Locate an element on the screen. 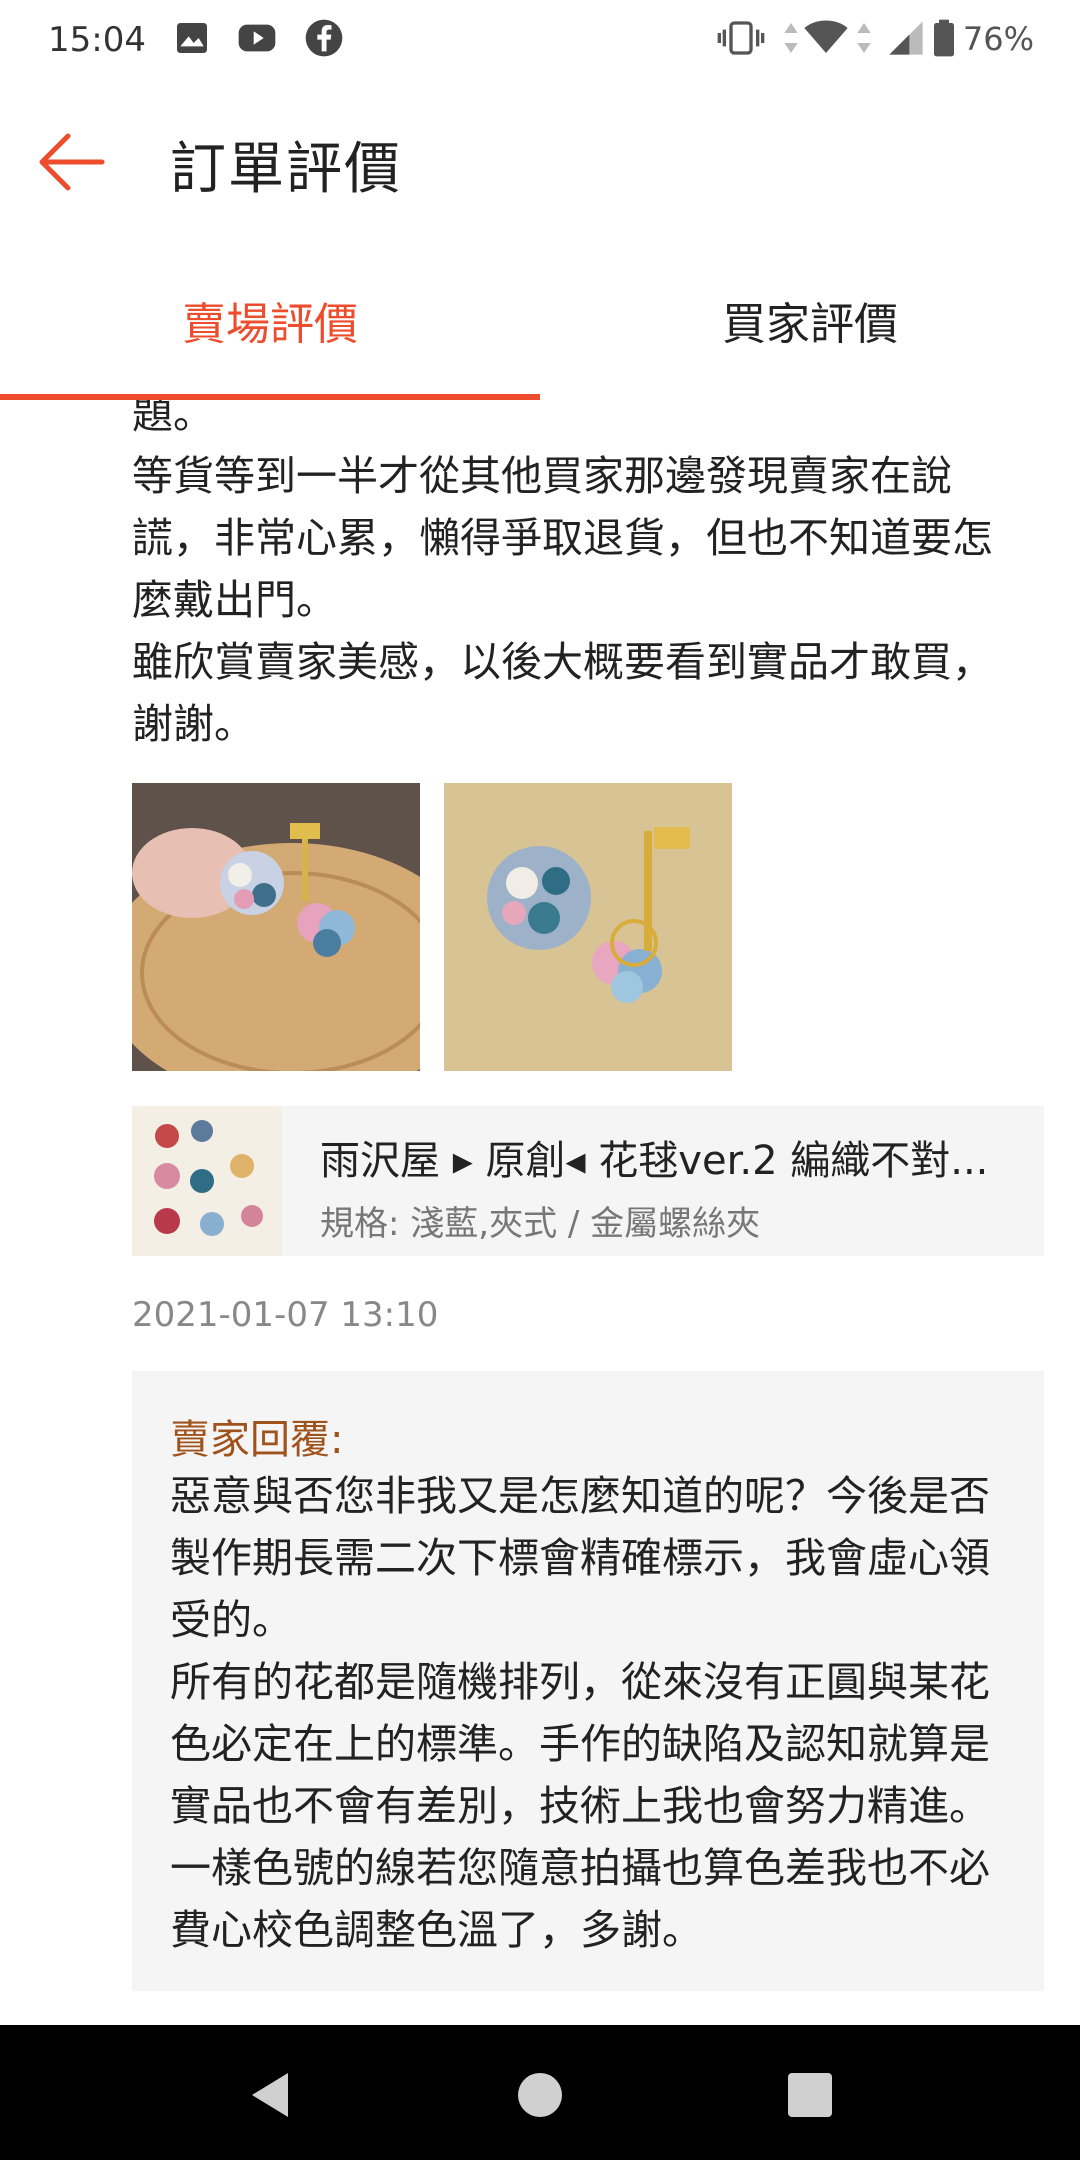 The width and height of the screenshot is (1080, 2160). page-title: 訂單評價 is located at coordinates (286, 169).